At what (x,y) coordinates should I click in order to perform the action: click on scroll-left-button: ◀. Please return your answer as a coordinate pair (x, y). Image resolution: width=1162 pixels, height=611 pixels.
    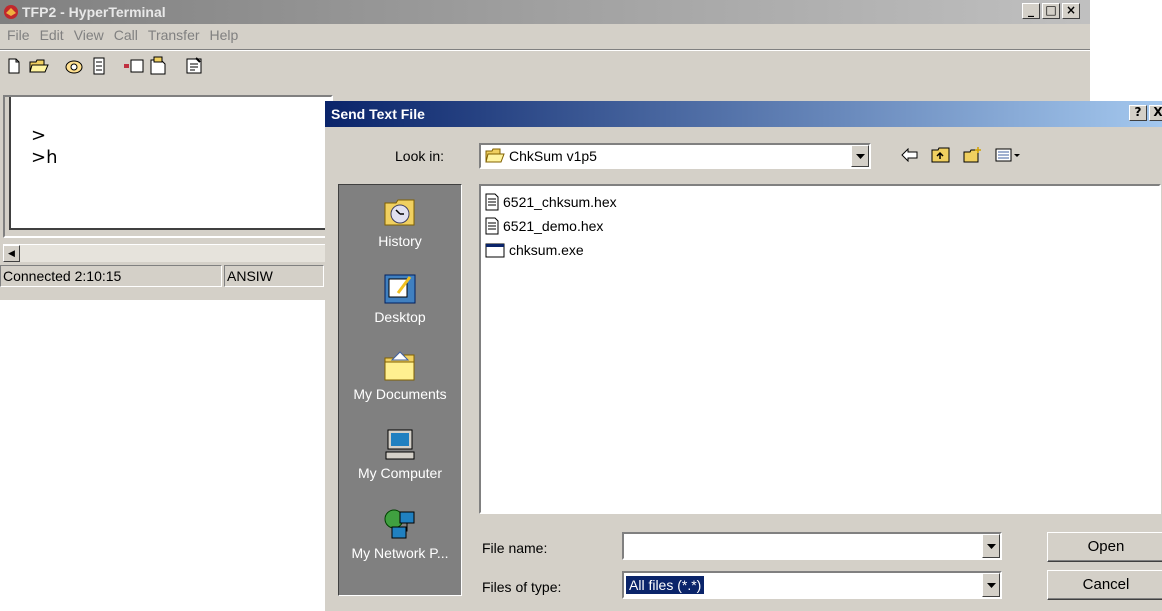
    Looking at the image, I should click on (11, 253).